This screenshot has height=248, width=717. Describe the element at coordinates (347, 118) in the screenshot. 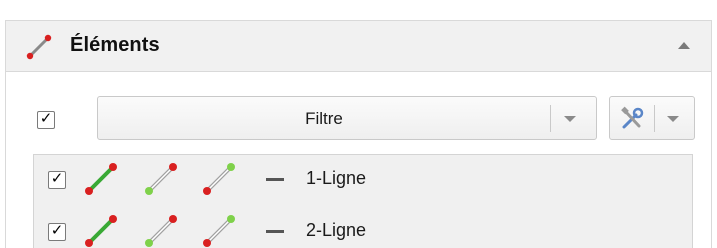

I see `filter-combobox: Filtre` at that location.